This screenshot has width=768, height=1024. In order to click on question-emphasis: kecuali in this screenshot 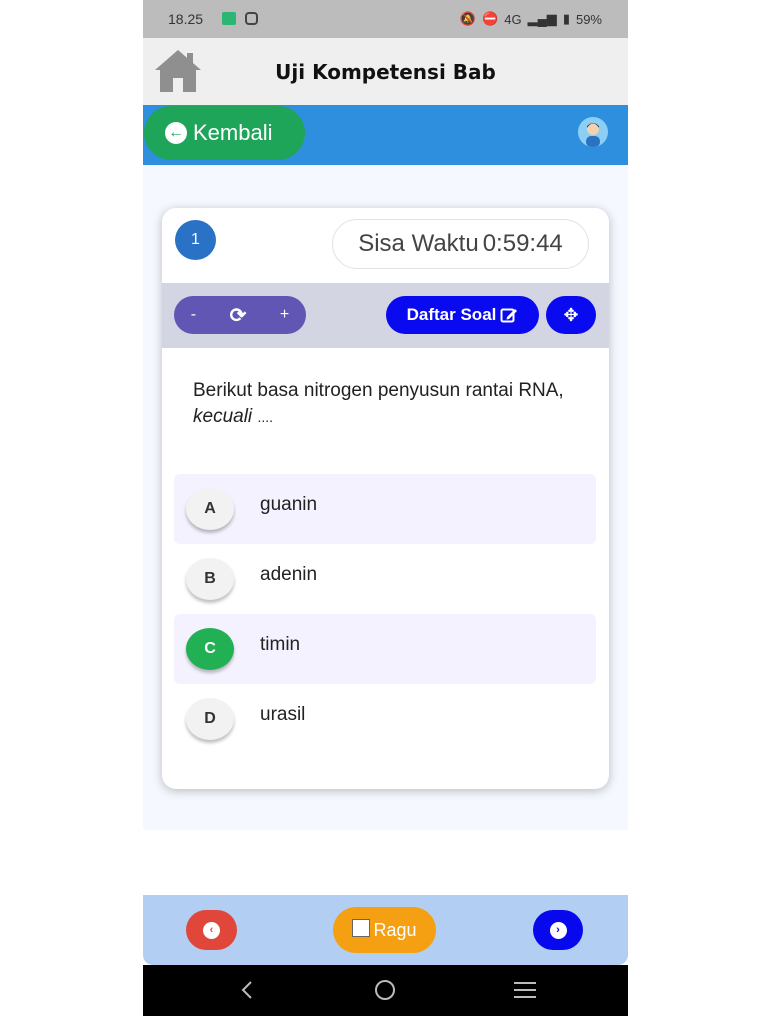, I will do `click(223, 416)`.